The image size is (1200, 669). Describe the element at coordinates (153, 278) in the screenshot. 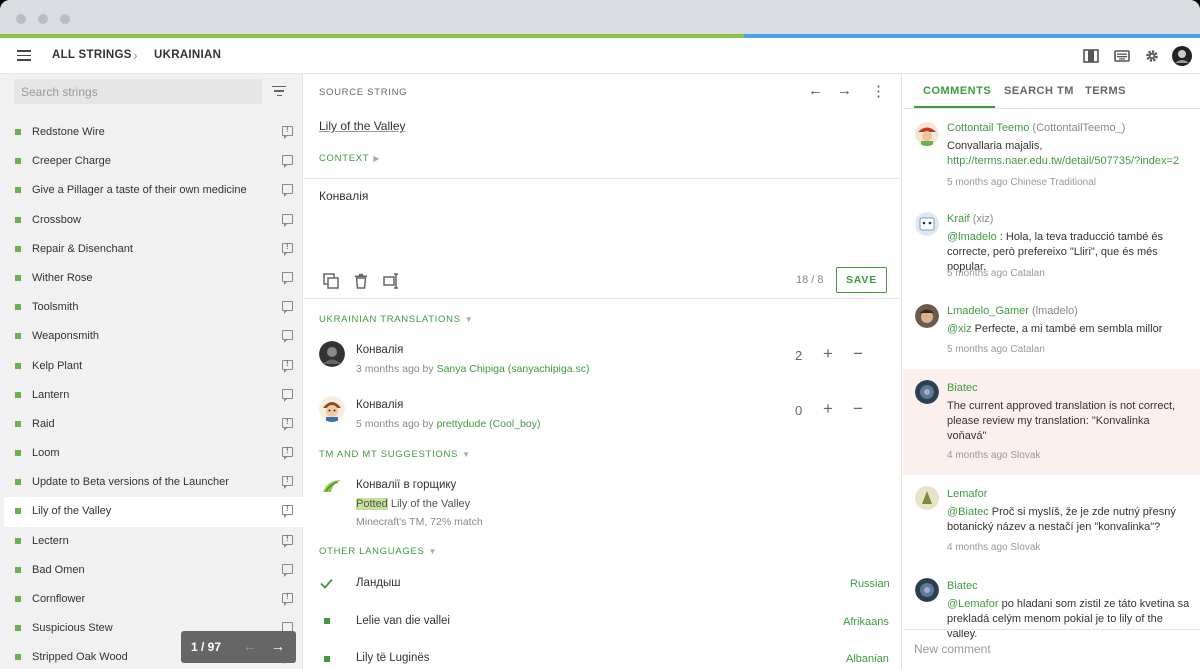

I see `string-list-item: Wither Rose` at that location.